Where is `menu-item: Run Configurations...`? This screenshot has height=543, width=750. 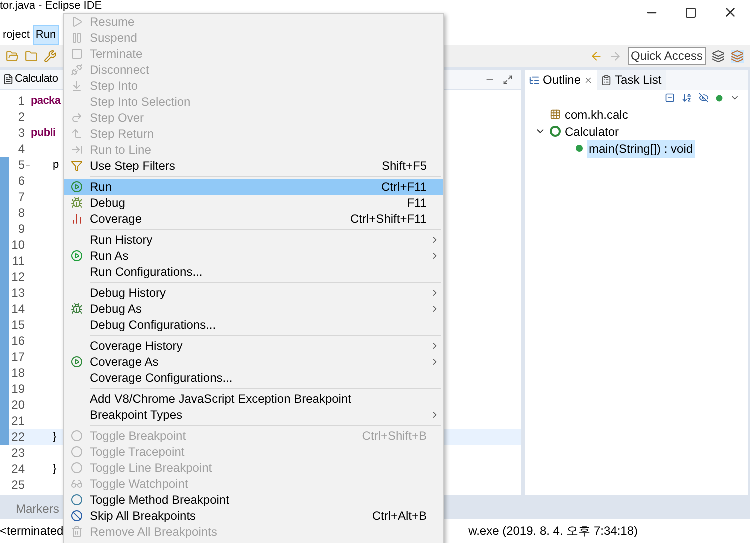
menu-item: Run Configurations... is located at coordinates (253, 272).